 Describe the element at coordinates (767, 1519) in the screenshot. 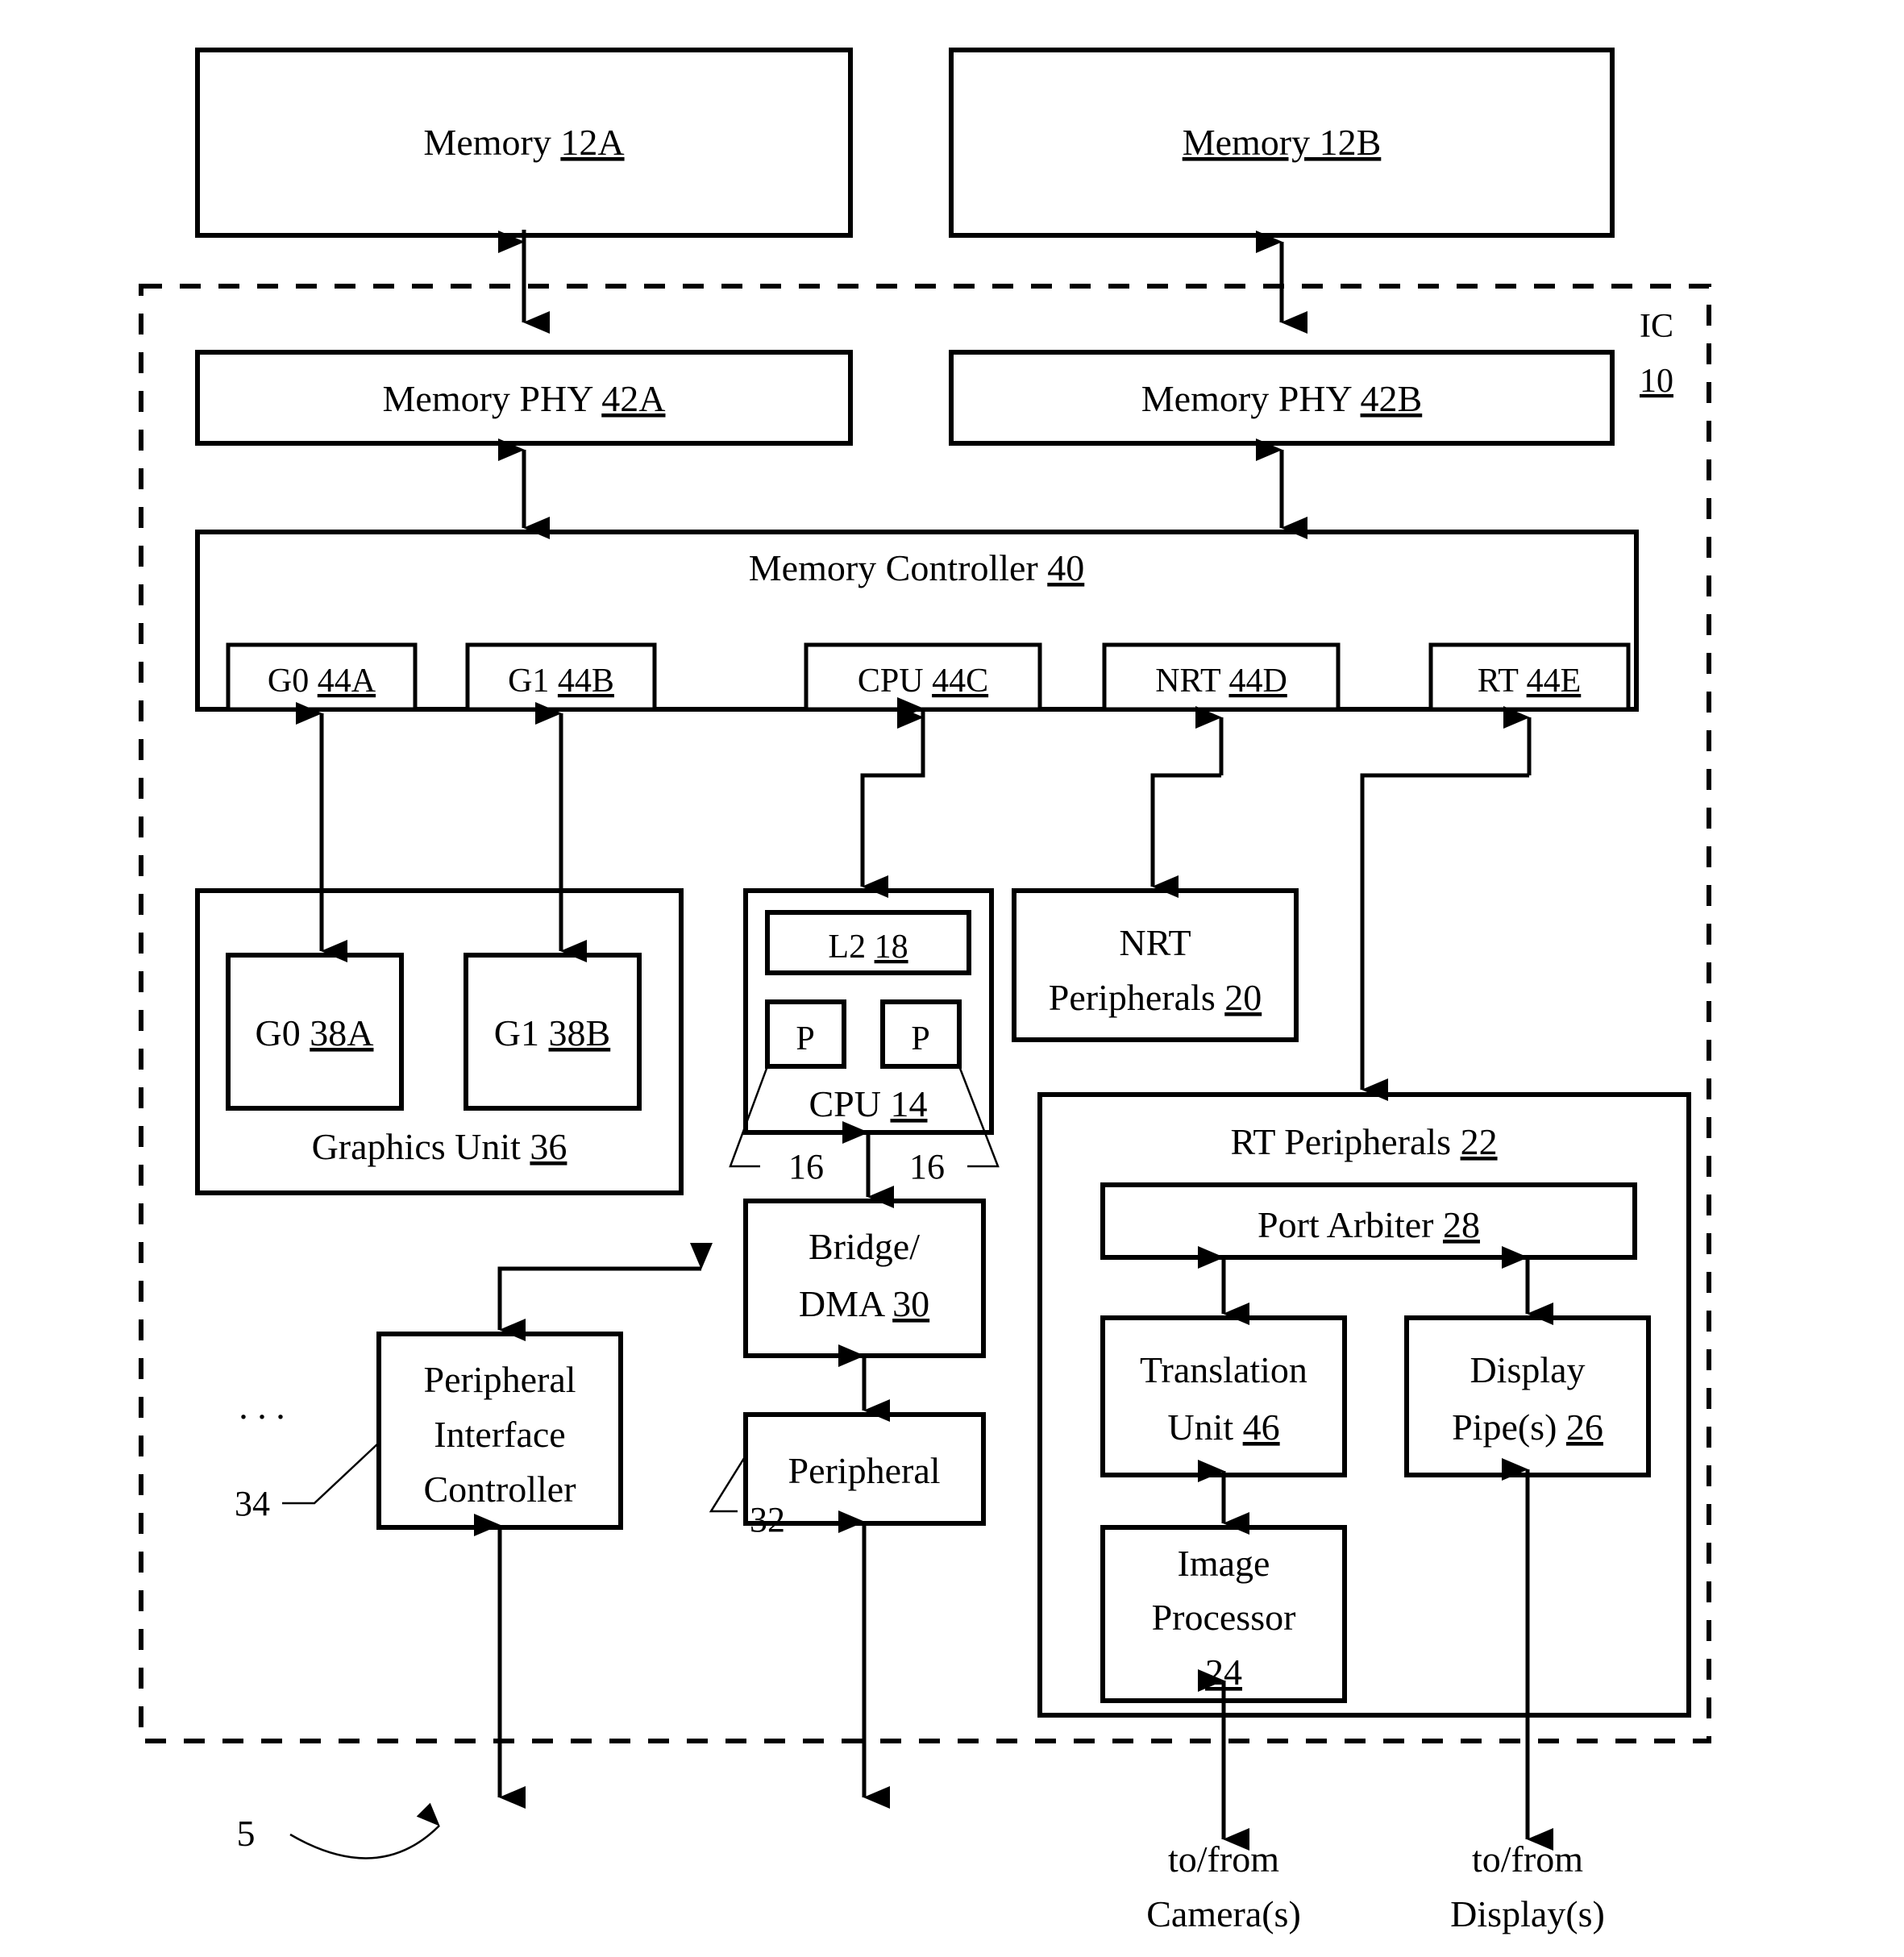

I see `peripheral-ref: 32` at that location.